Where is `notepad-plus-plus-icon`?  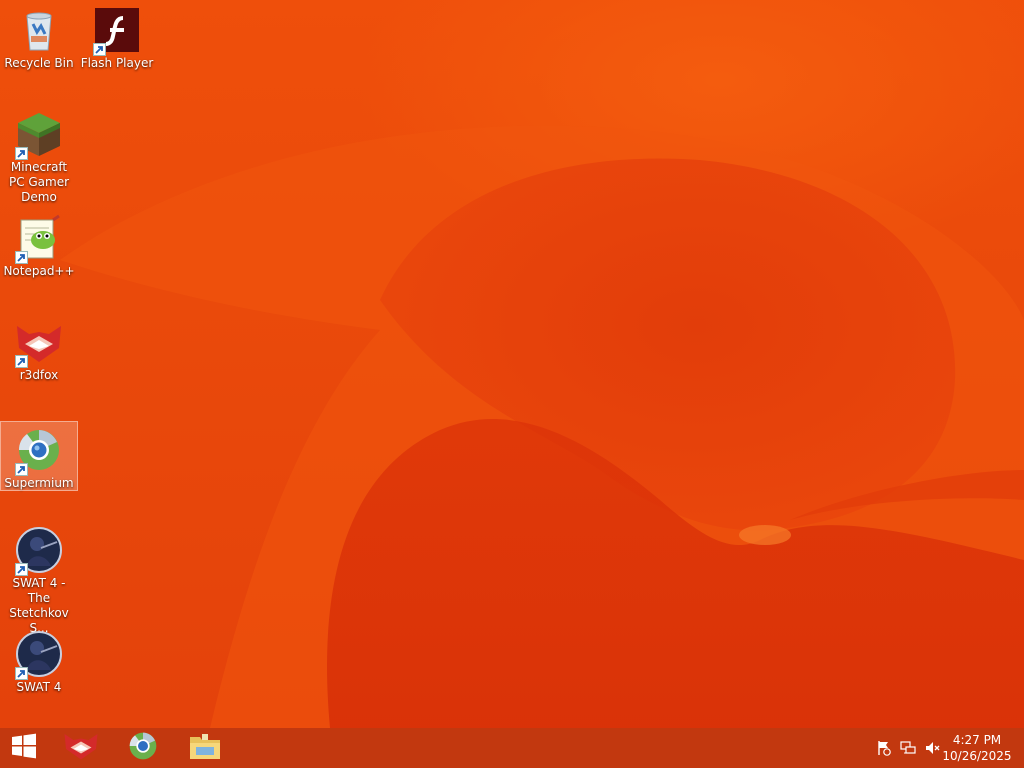 notepad-plus-plus-icon is located at coordinates (39, 239).